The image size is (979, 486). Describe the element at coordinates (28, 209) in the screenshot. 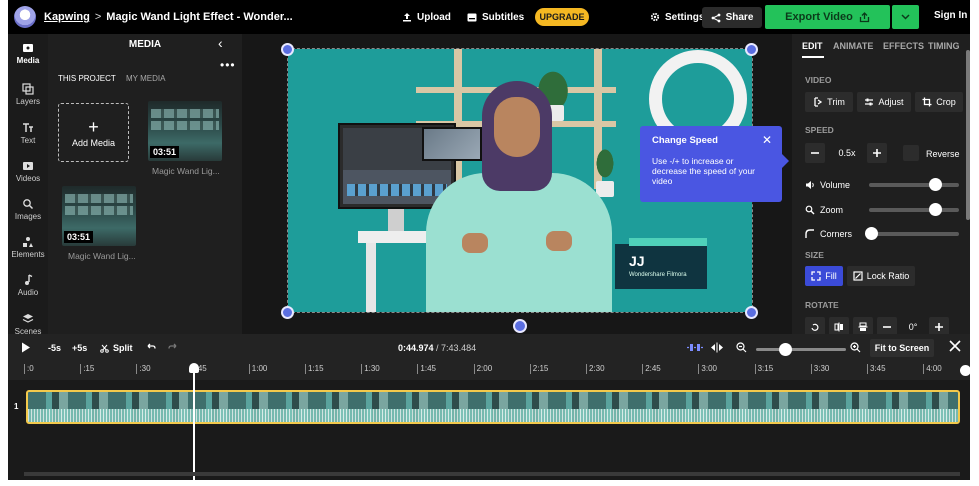

I see `rail-item-images: Images` at that location.